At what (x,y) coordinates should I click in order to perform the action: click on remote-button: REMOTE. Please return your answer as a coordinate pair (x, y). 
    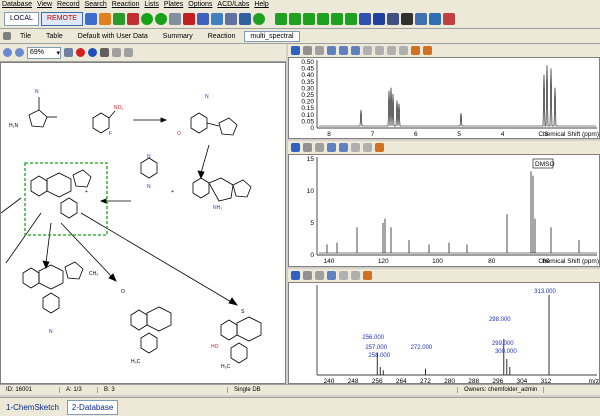
    Looking at the image, I should click on (61, 18).